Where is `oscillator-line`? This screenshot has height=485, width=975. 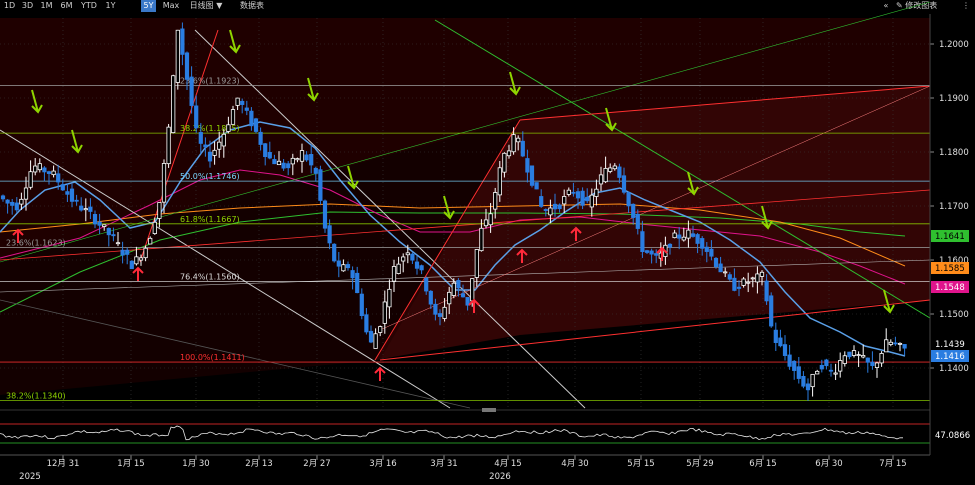
oscillator-line is located at coordinates (451, 433).